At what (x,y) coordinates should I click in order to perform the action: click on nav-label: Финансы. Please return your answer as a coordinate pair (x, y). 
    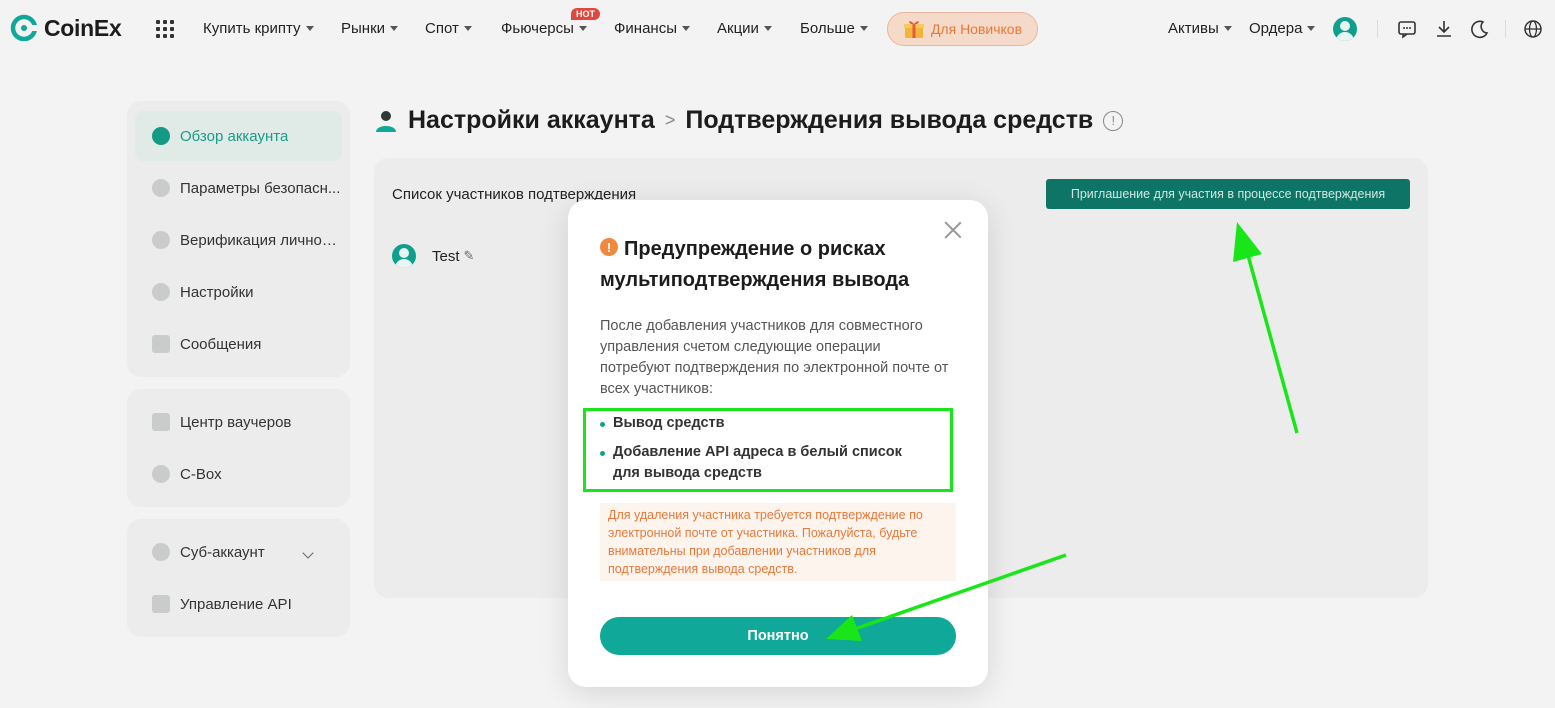
    Looking at the image, I should click on (645, 28).